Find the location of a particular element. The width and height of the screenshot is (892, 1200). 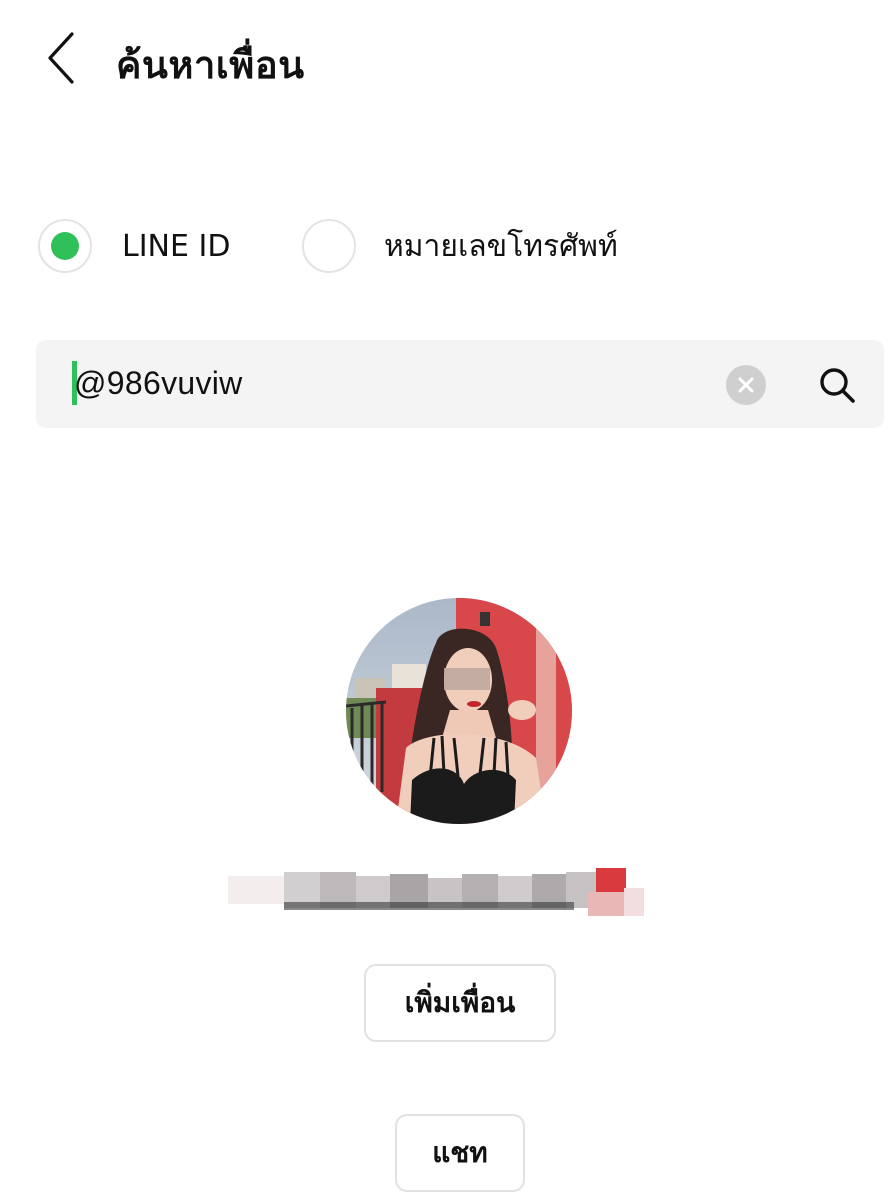

chevron-left-icon is located at coordinates (61, 58).